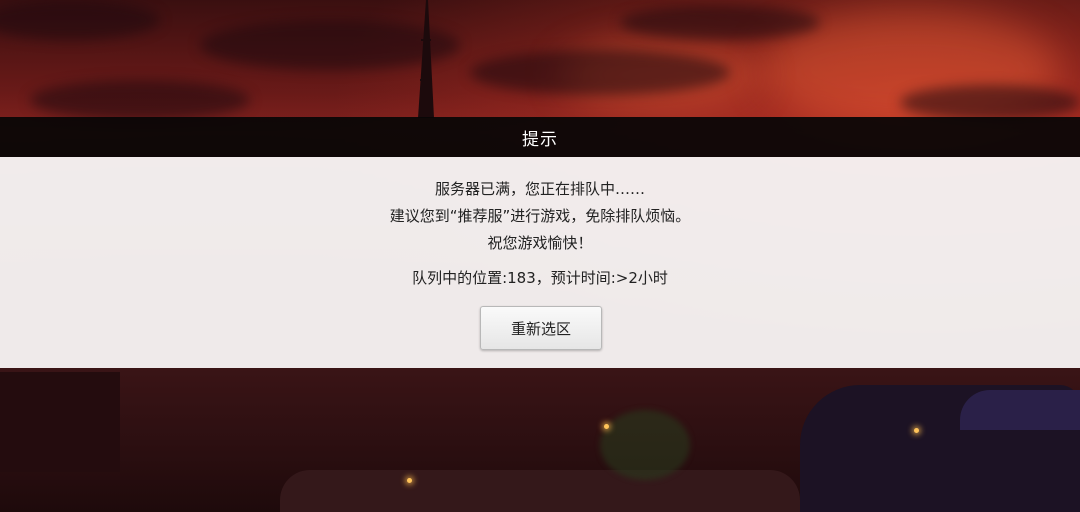 This screenshot has height=512, width=1080. What do you see at coordinates (1020, 410) in the screenshot?
I see `rock-cliff-highlight` at bounding box center [1020, 410].